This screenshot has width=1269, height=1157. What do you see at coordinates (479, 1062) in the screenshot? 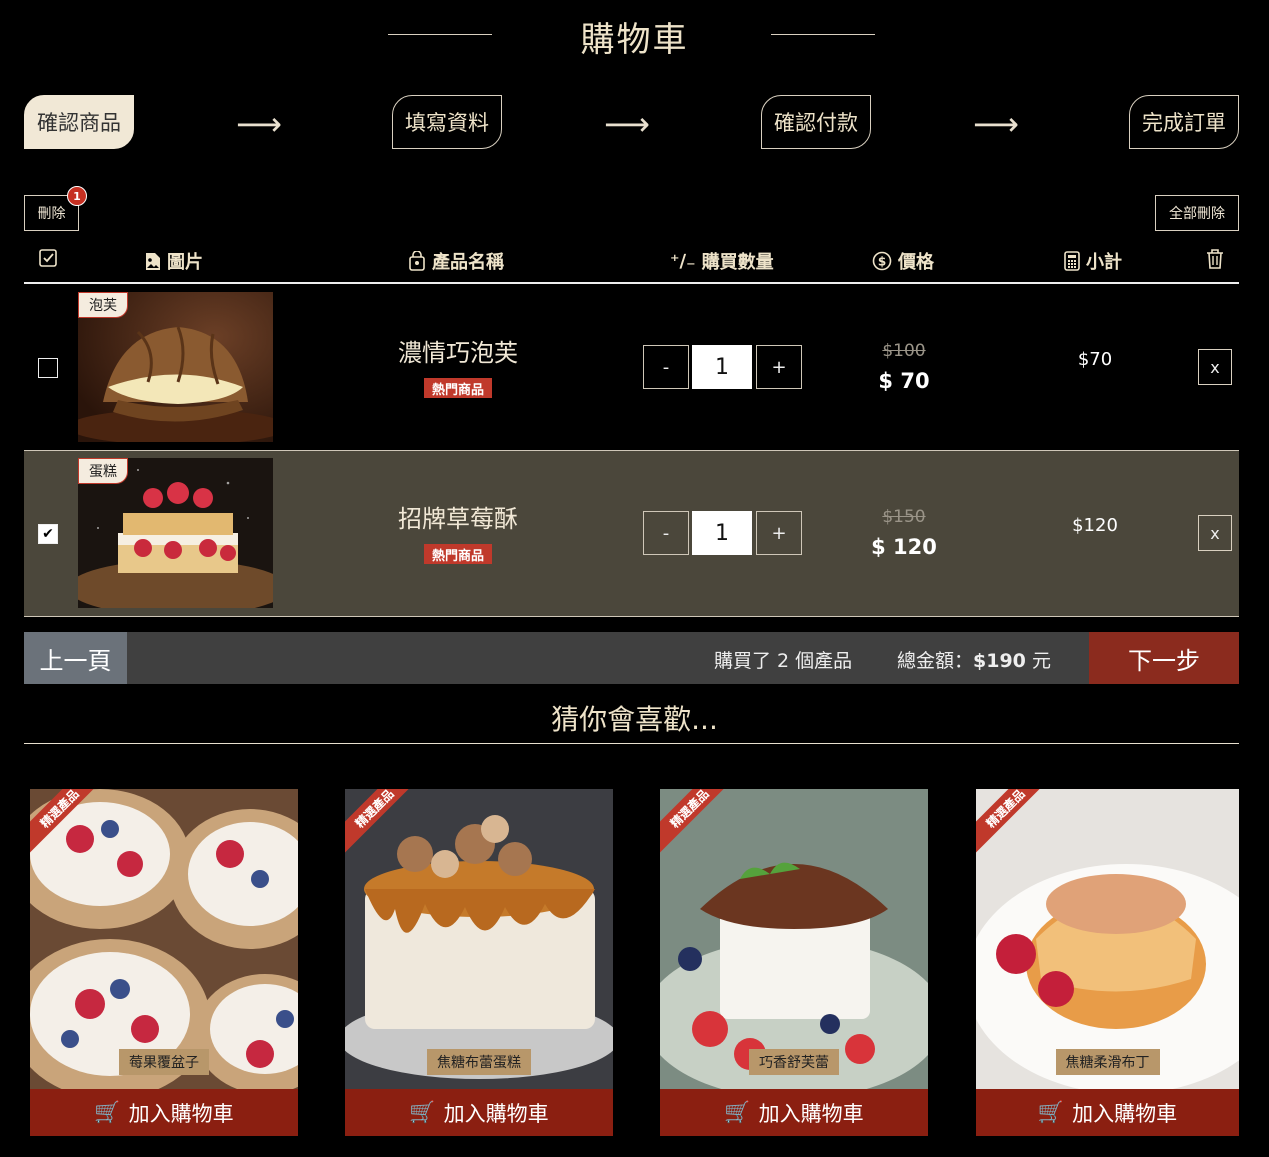
I see `card-product-name: 焦糖布蕾蛋糕` at bounding box center [479, 1062].